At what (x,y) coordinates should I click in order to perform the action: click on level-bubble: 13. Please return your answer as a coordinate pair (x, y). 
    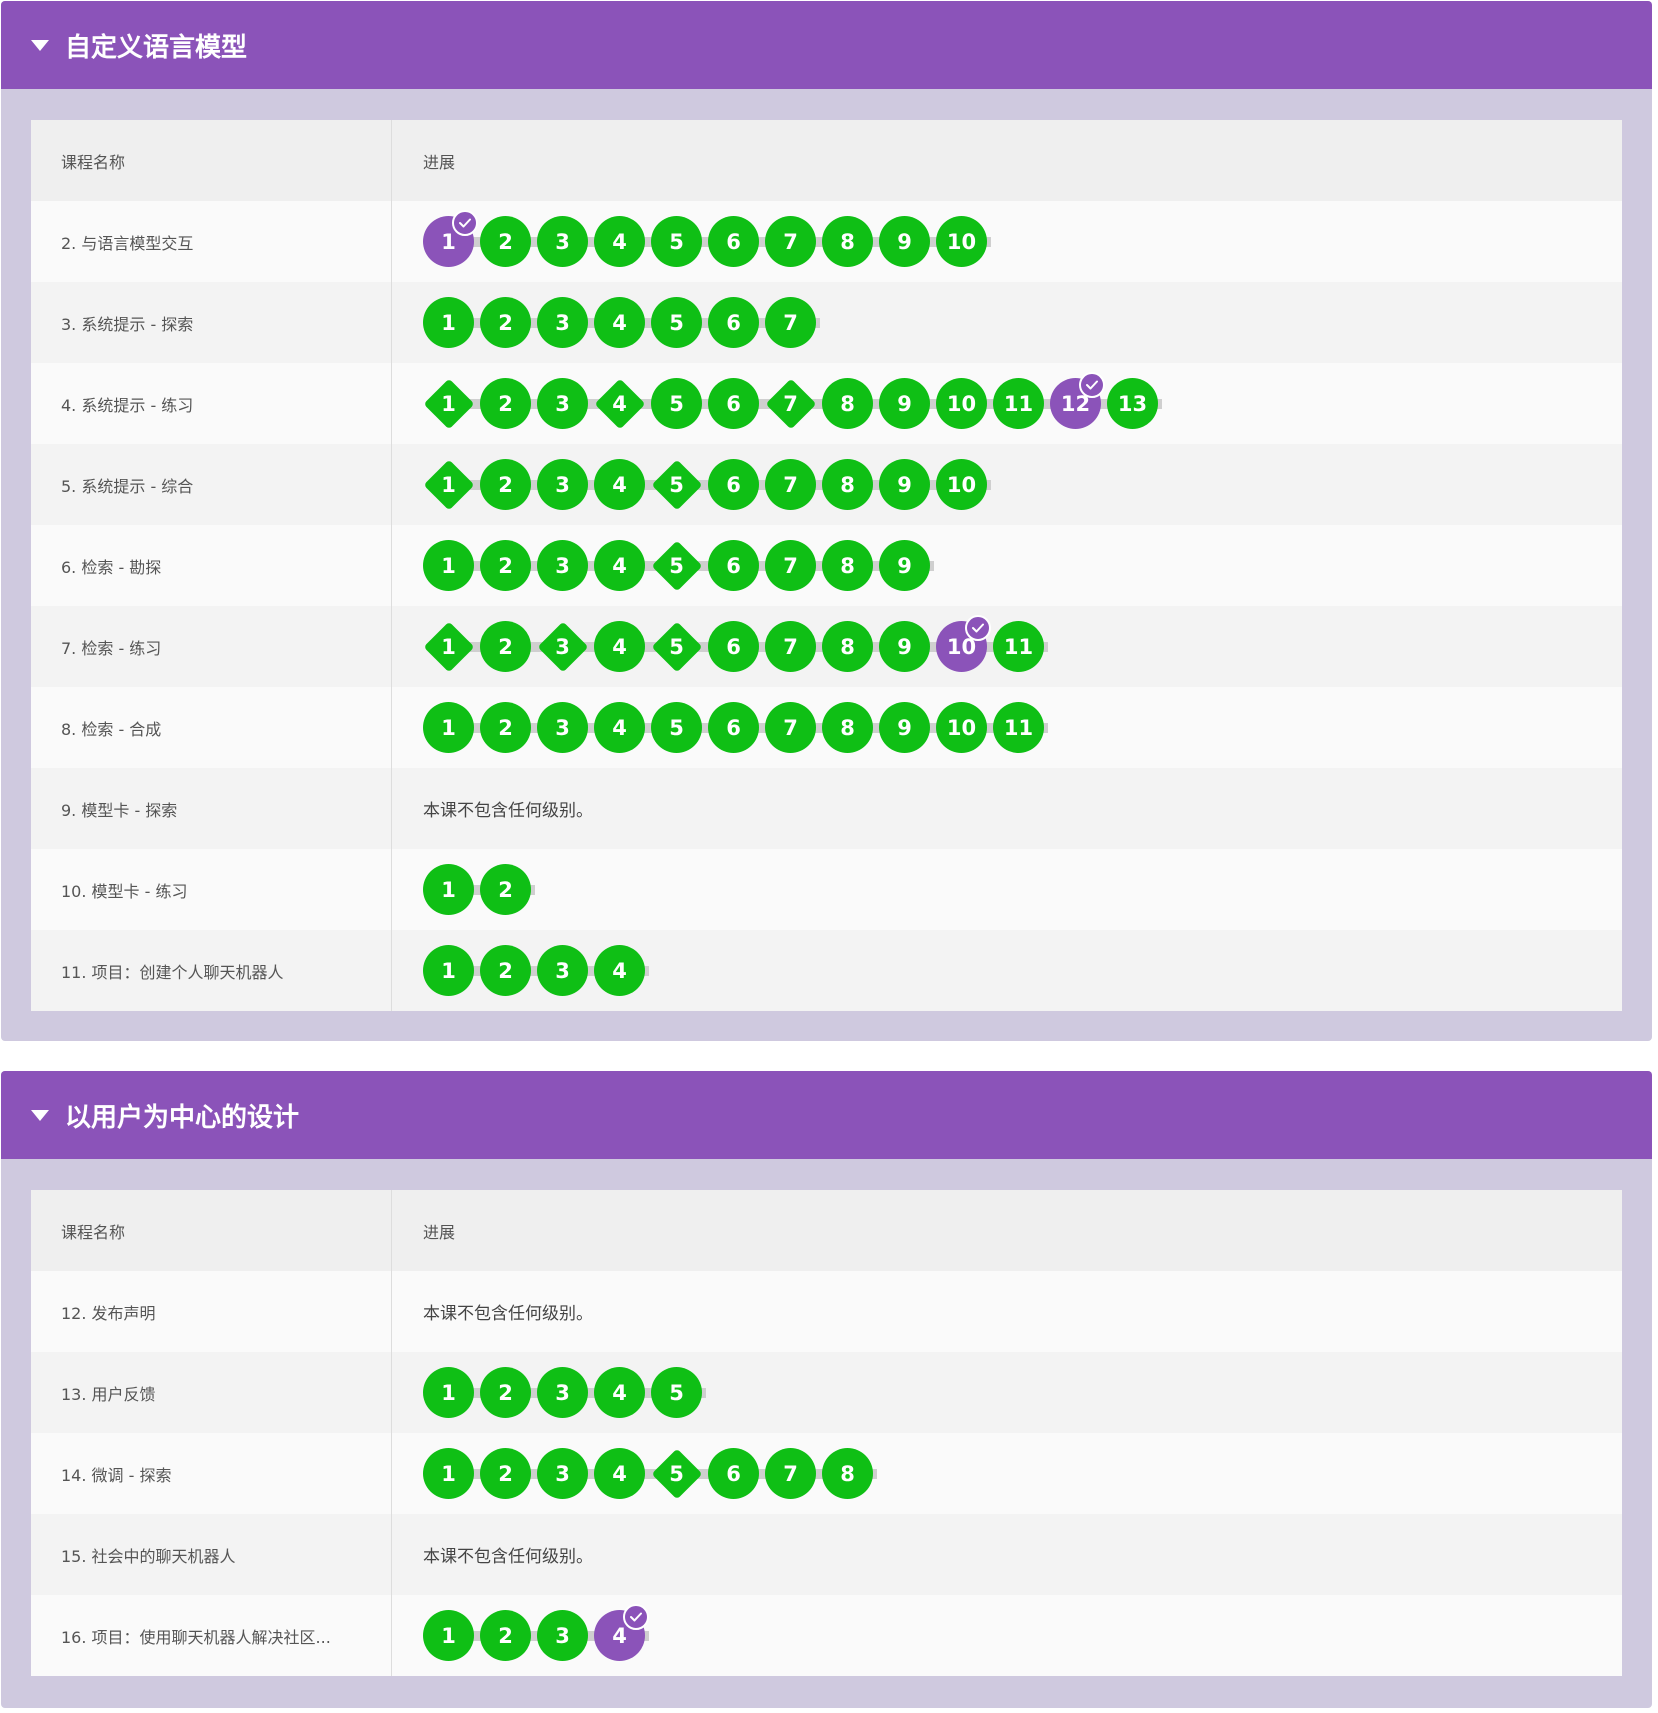
    Looking at the image, I should click on (1132, 403).